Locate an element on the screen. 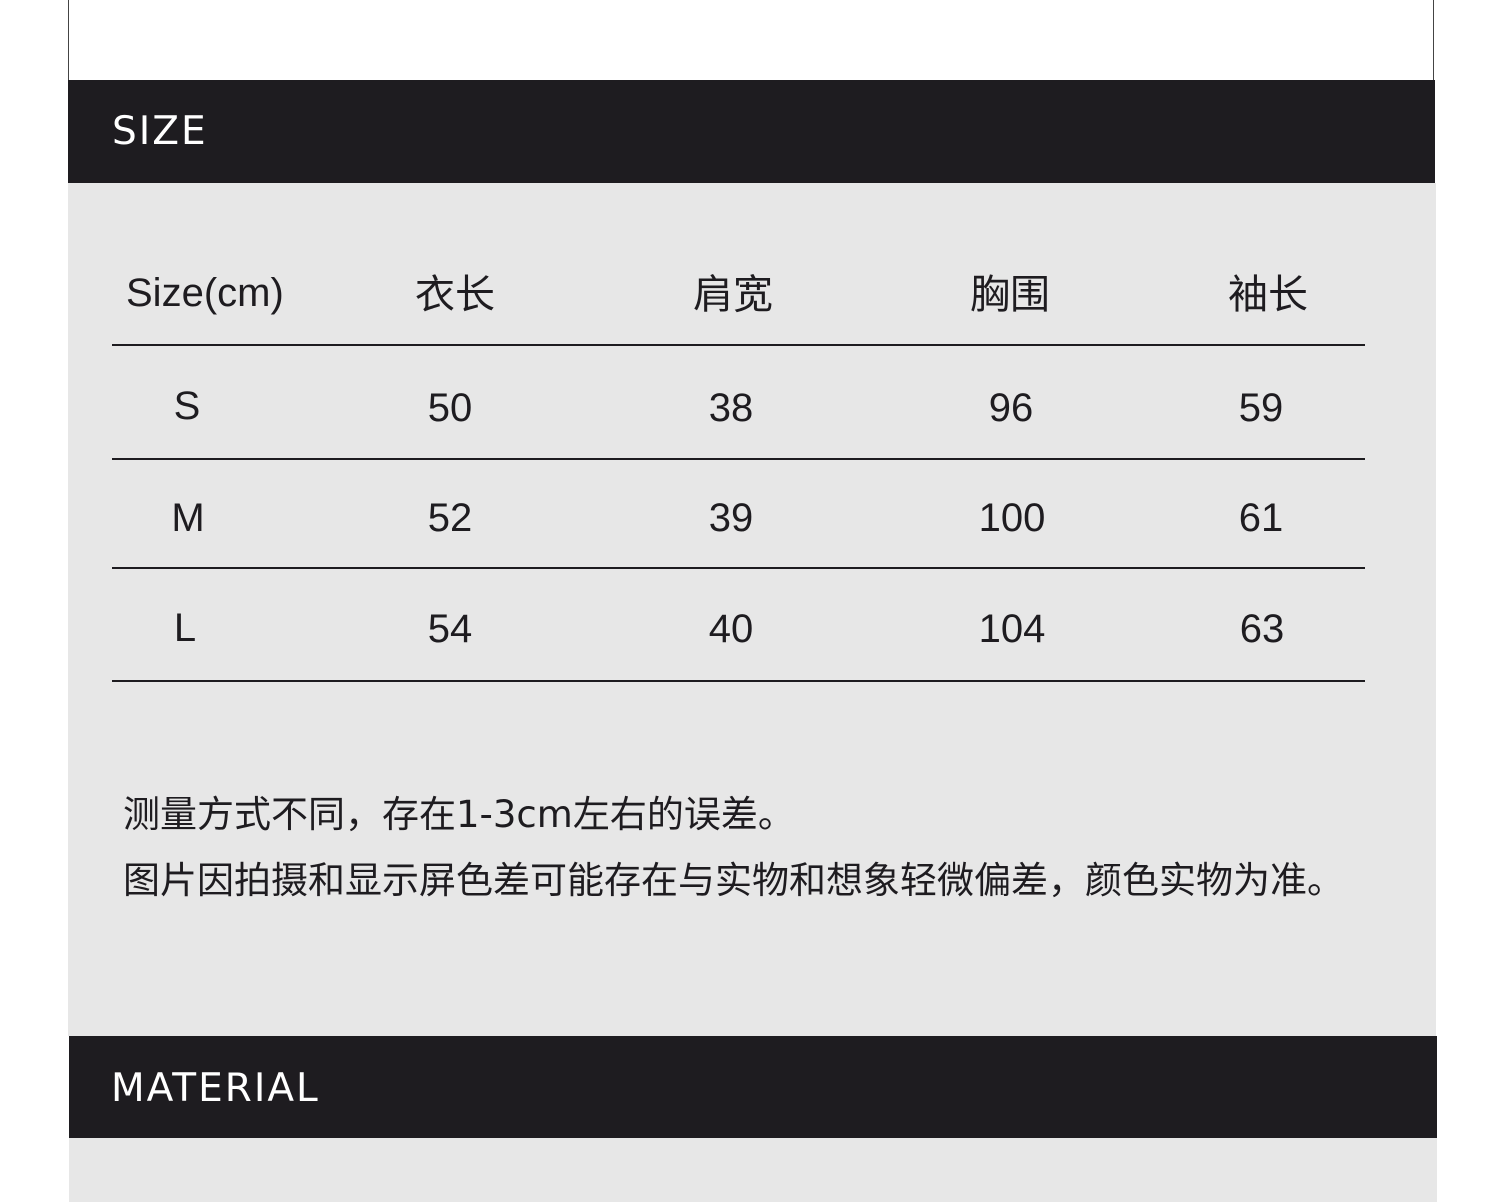  row-l-shoulder: 40 is located at coordinates (731, 629).